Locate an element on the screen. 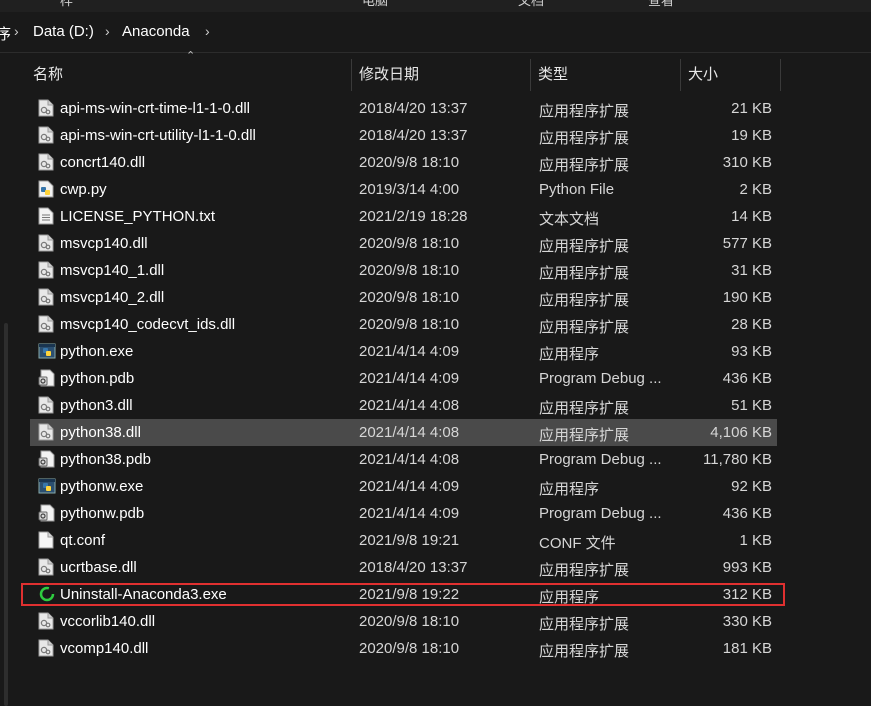 The width and height of the screenshot is (871, 706). nav-pane-scrollbar is located at coordinates (6, 514).